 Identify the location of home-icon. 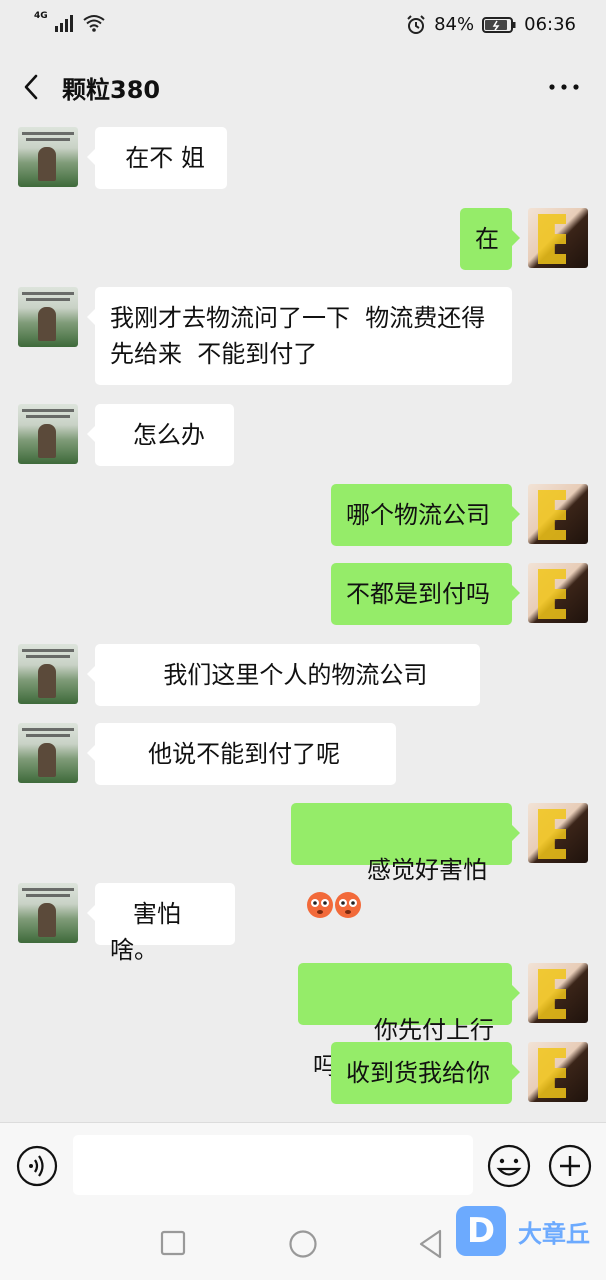
(303, 1244).